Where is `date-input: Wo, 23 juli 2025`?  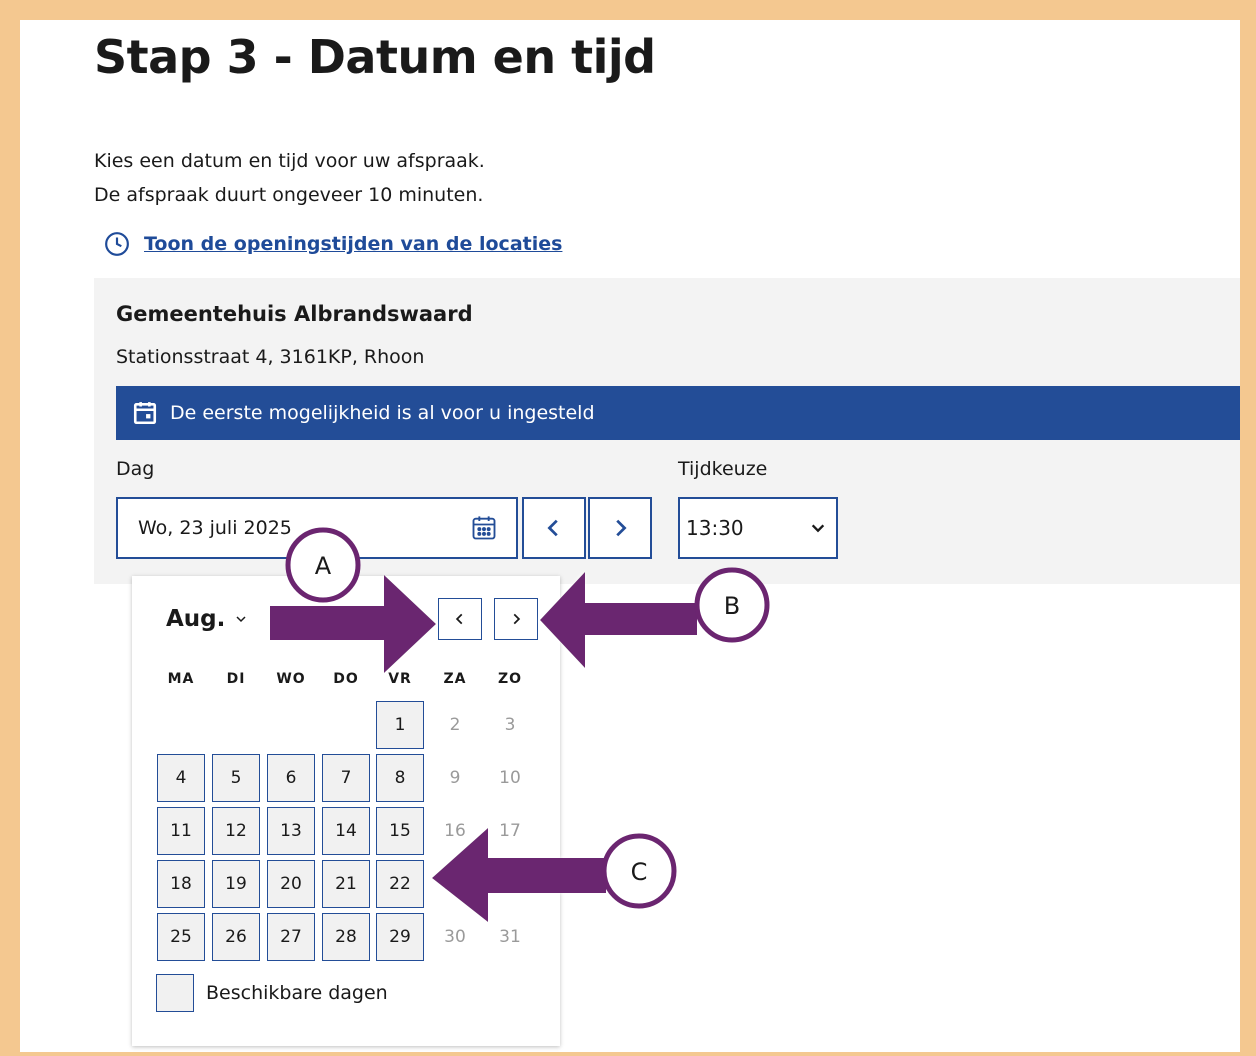
date-input: Wo, 23 juli 2025 is located at coordinates (317, 528).